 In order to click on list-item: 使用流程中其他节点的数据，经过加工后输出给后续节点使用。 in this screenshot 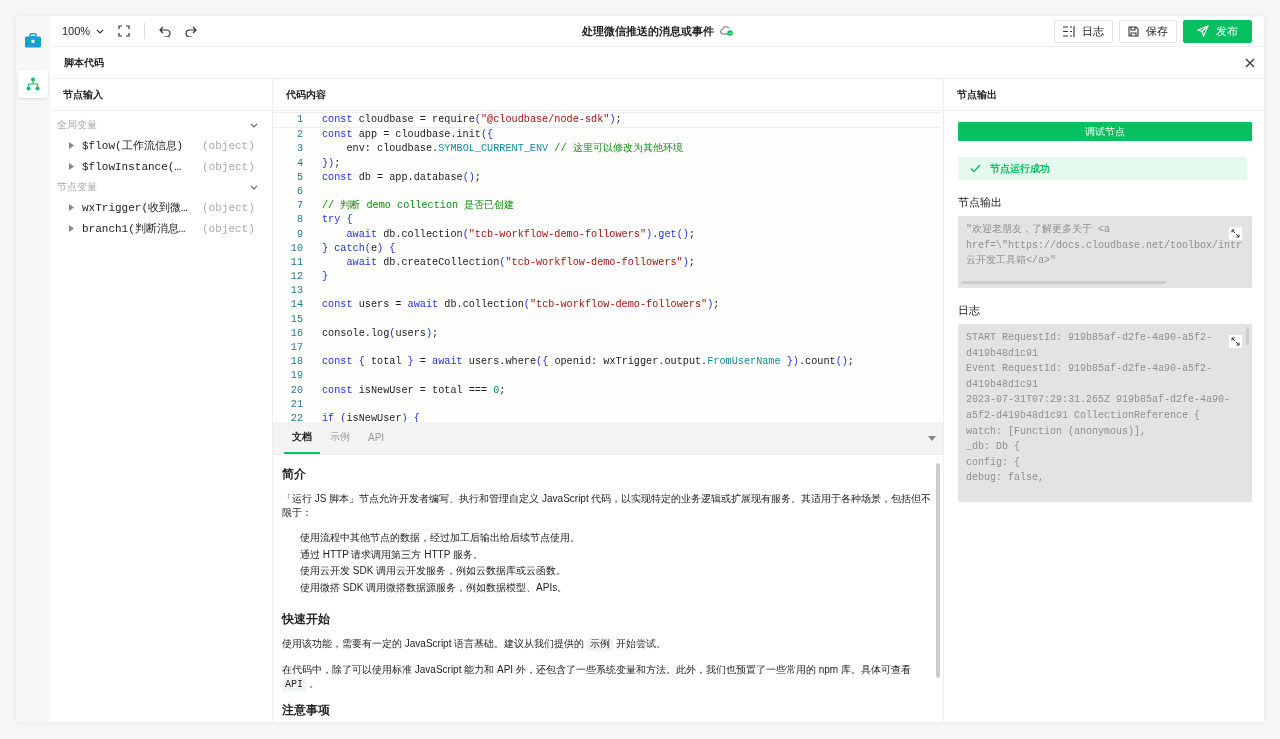, I will do `click(440, 538)`.